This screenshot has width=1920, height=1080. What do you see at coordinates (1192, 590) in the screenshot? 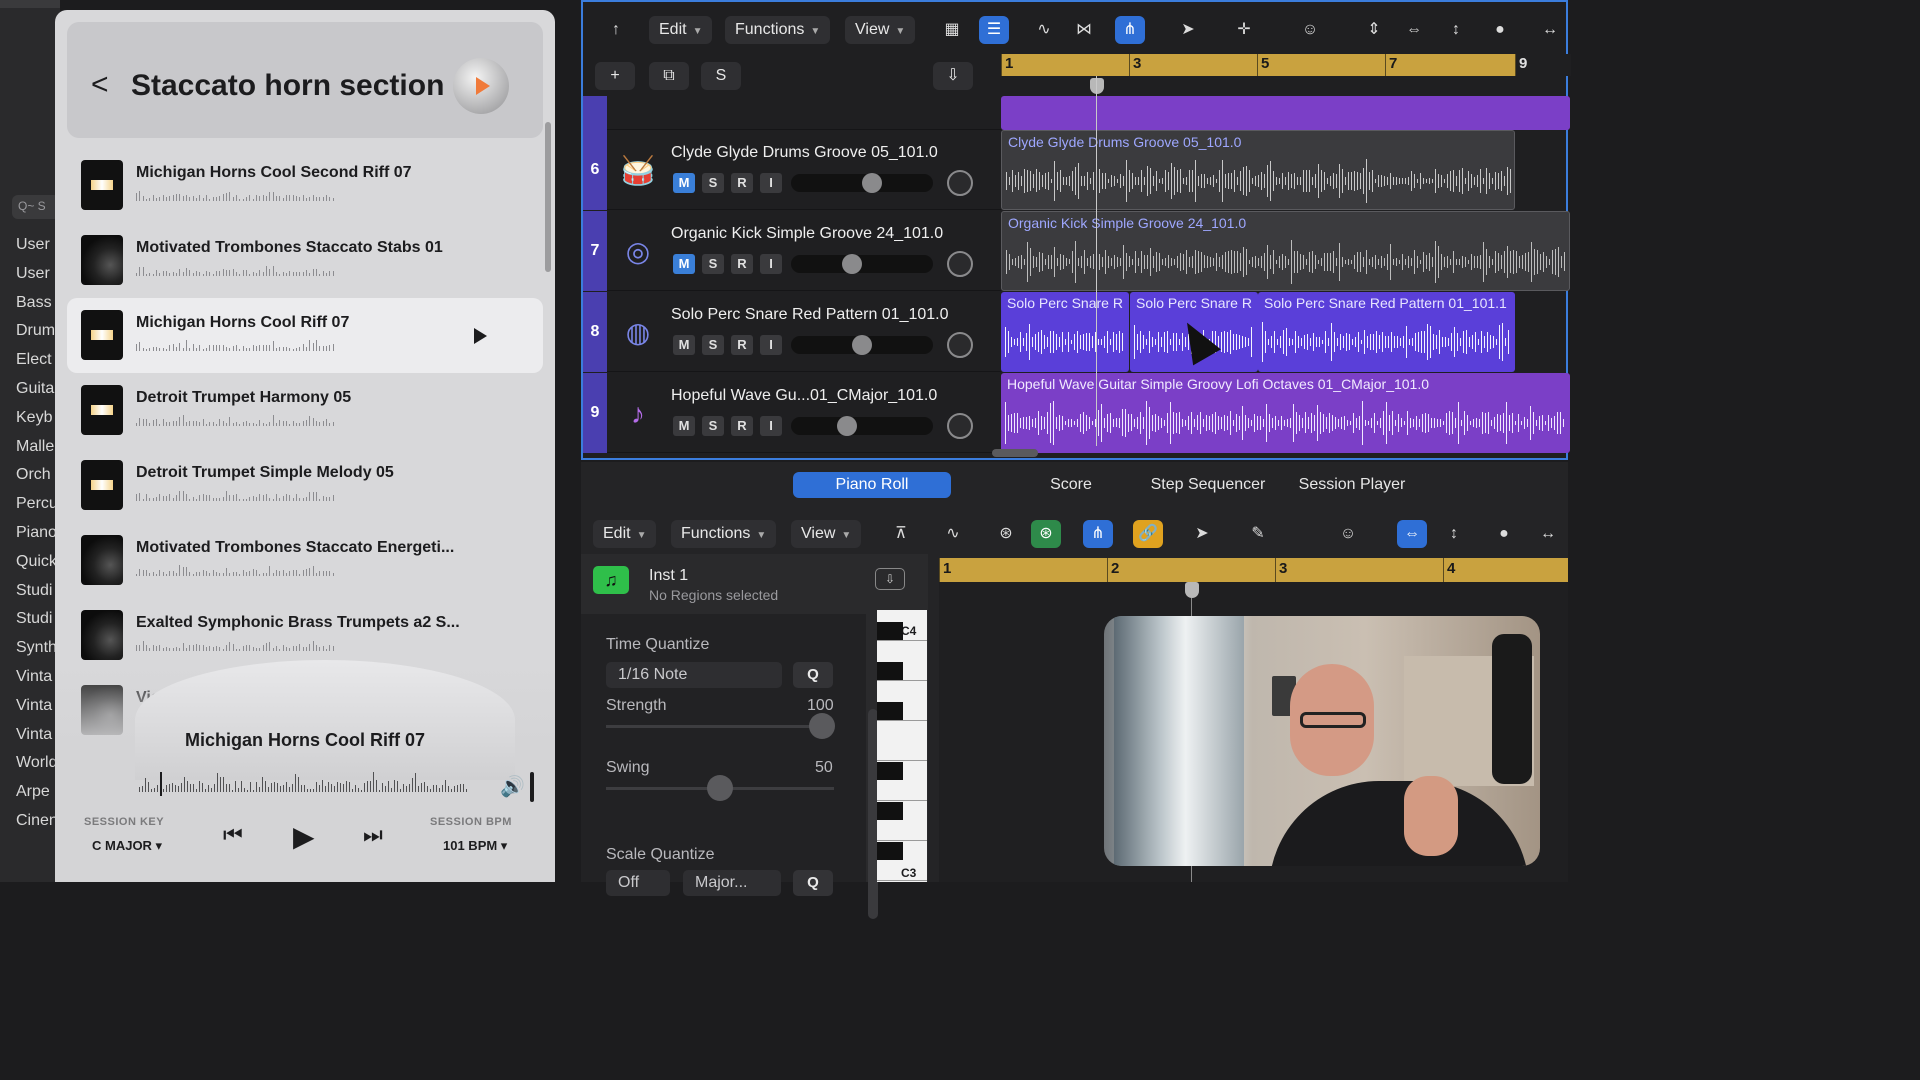
I see `piano-roll-playhead-handle` at bounding box center [1192, 590].